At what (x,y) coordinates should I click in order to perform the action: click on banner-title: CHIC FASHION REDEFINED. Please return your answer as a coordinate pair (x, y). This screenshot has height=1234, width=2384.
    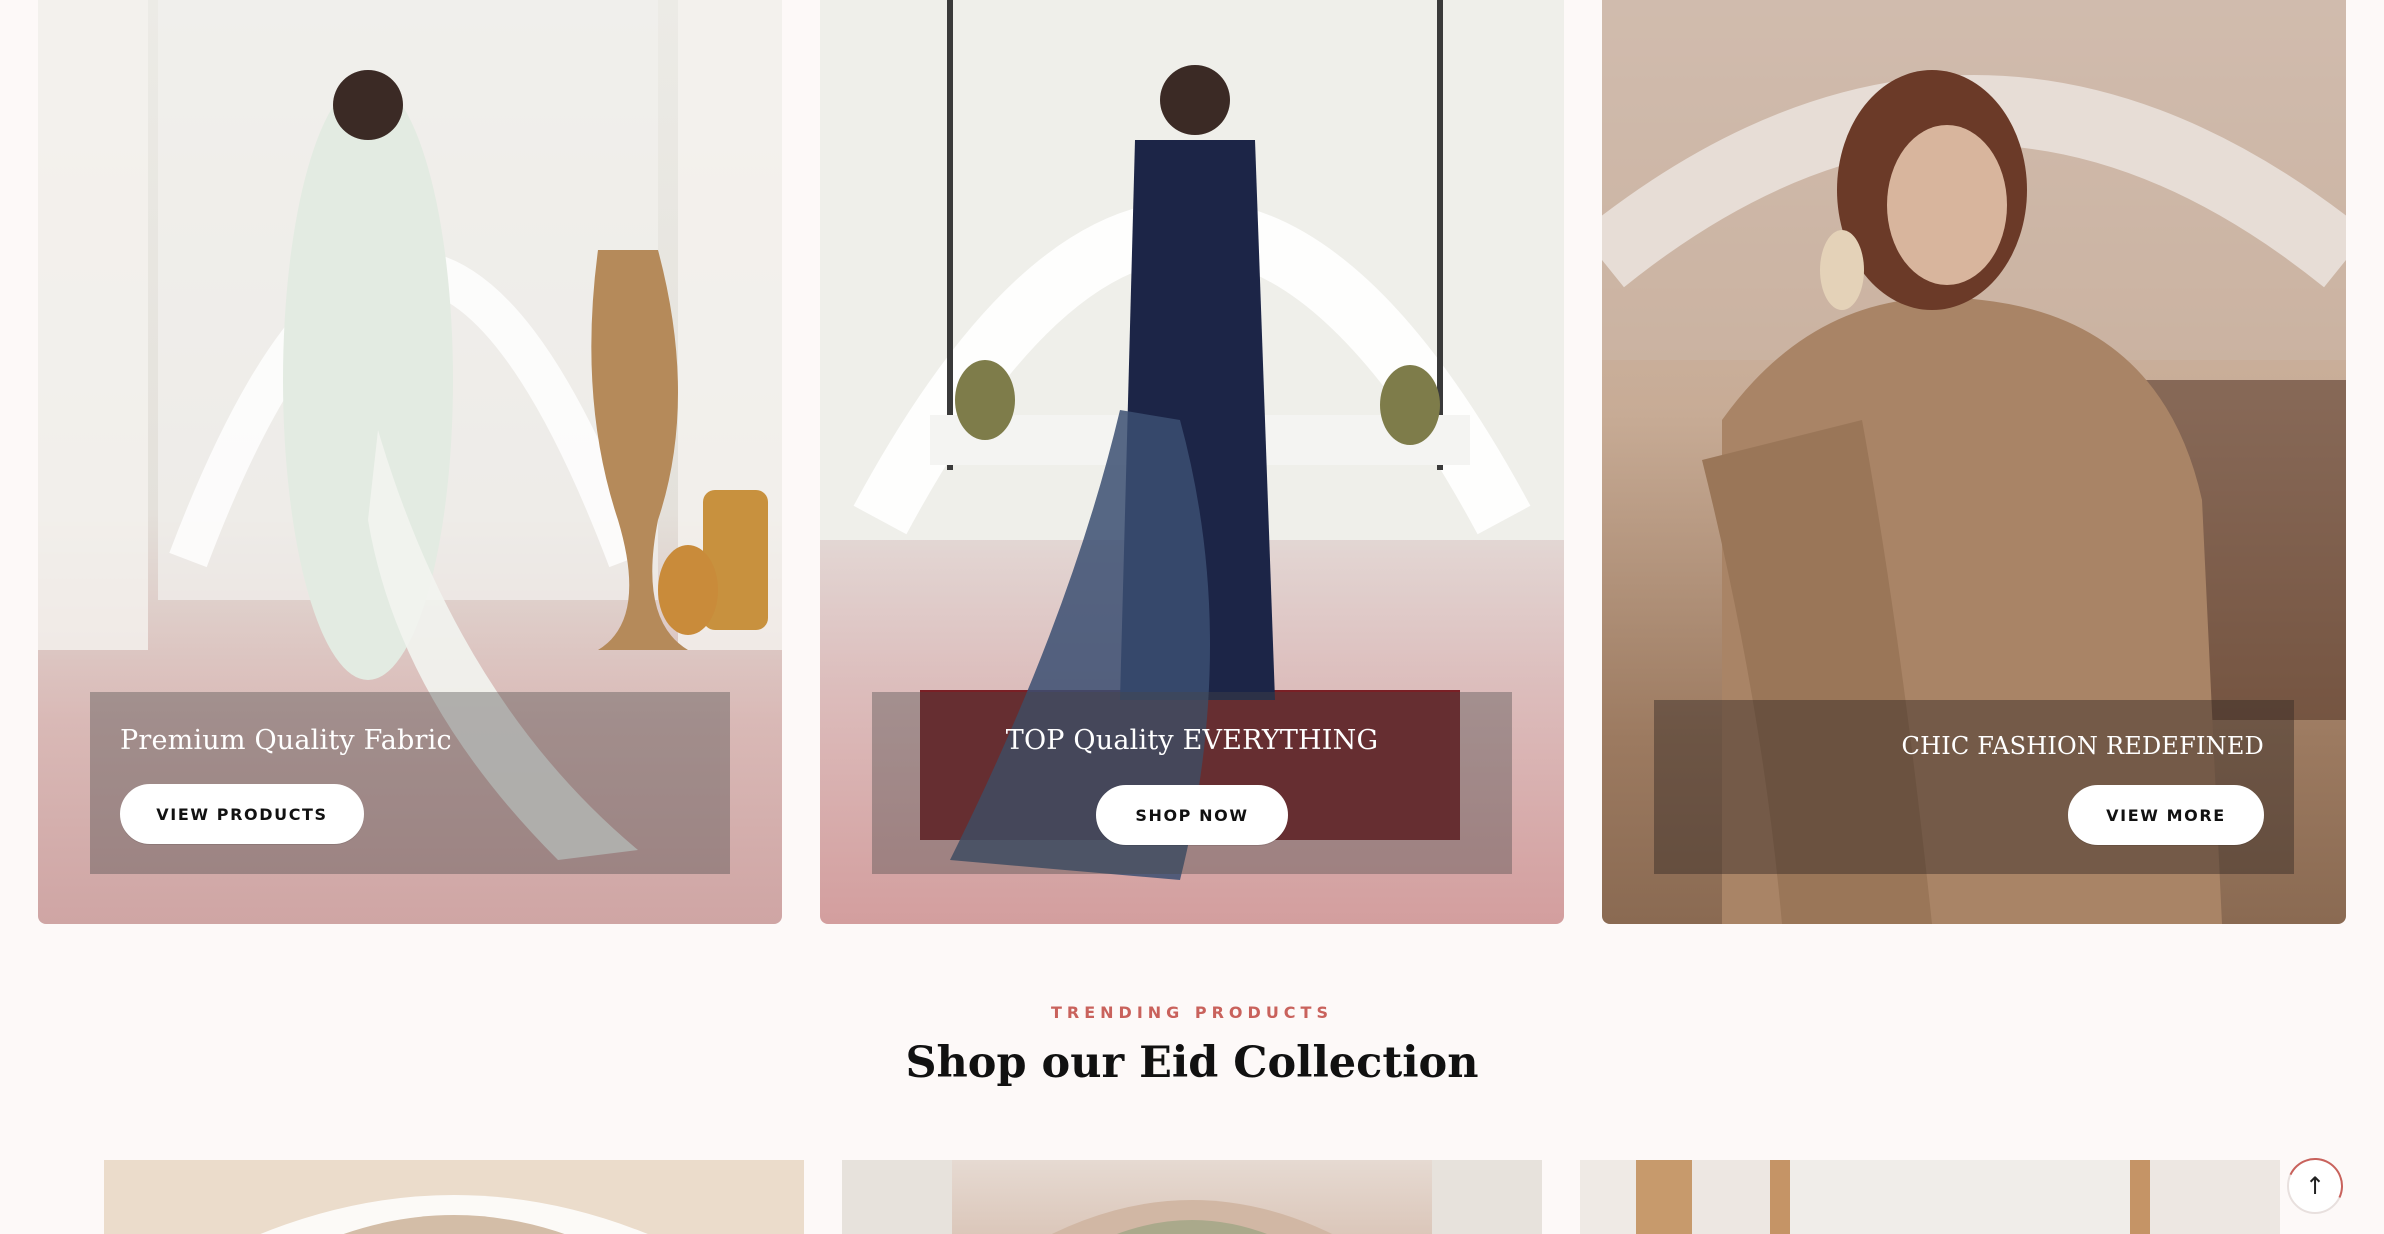
    Looking at the image, I should click on (2082, 746).